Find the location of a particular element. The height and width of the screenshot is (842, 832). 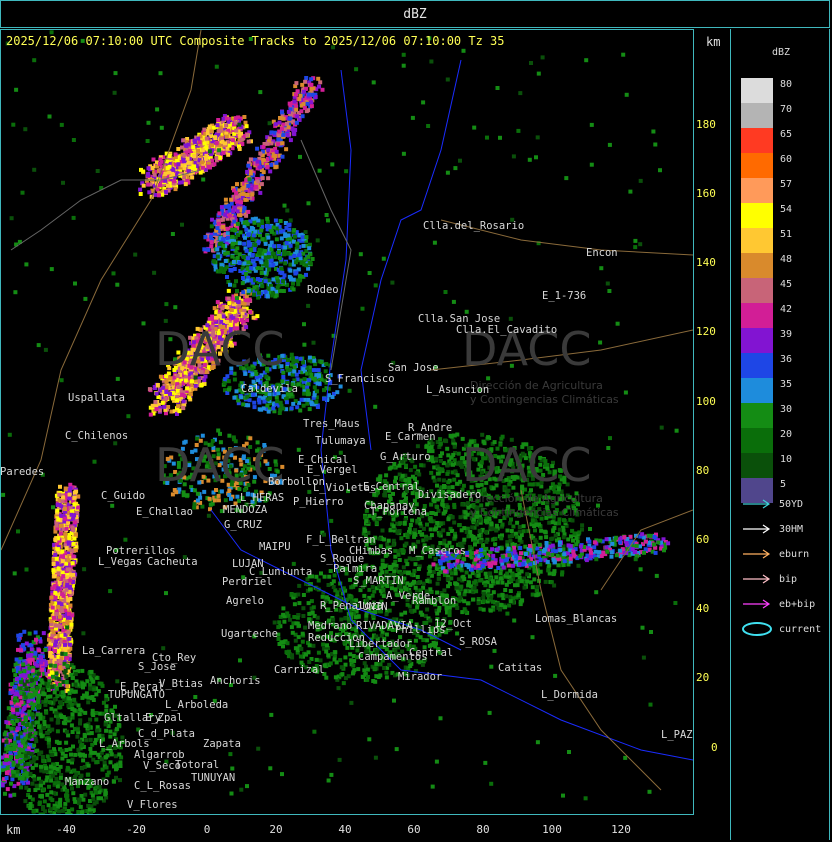

place-label: V_Flores is located at coordinates (152, 805).